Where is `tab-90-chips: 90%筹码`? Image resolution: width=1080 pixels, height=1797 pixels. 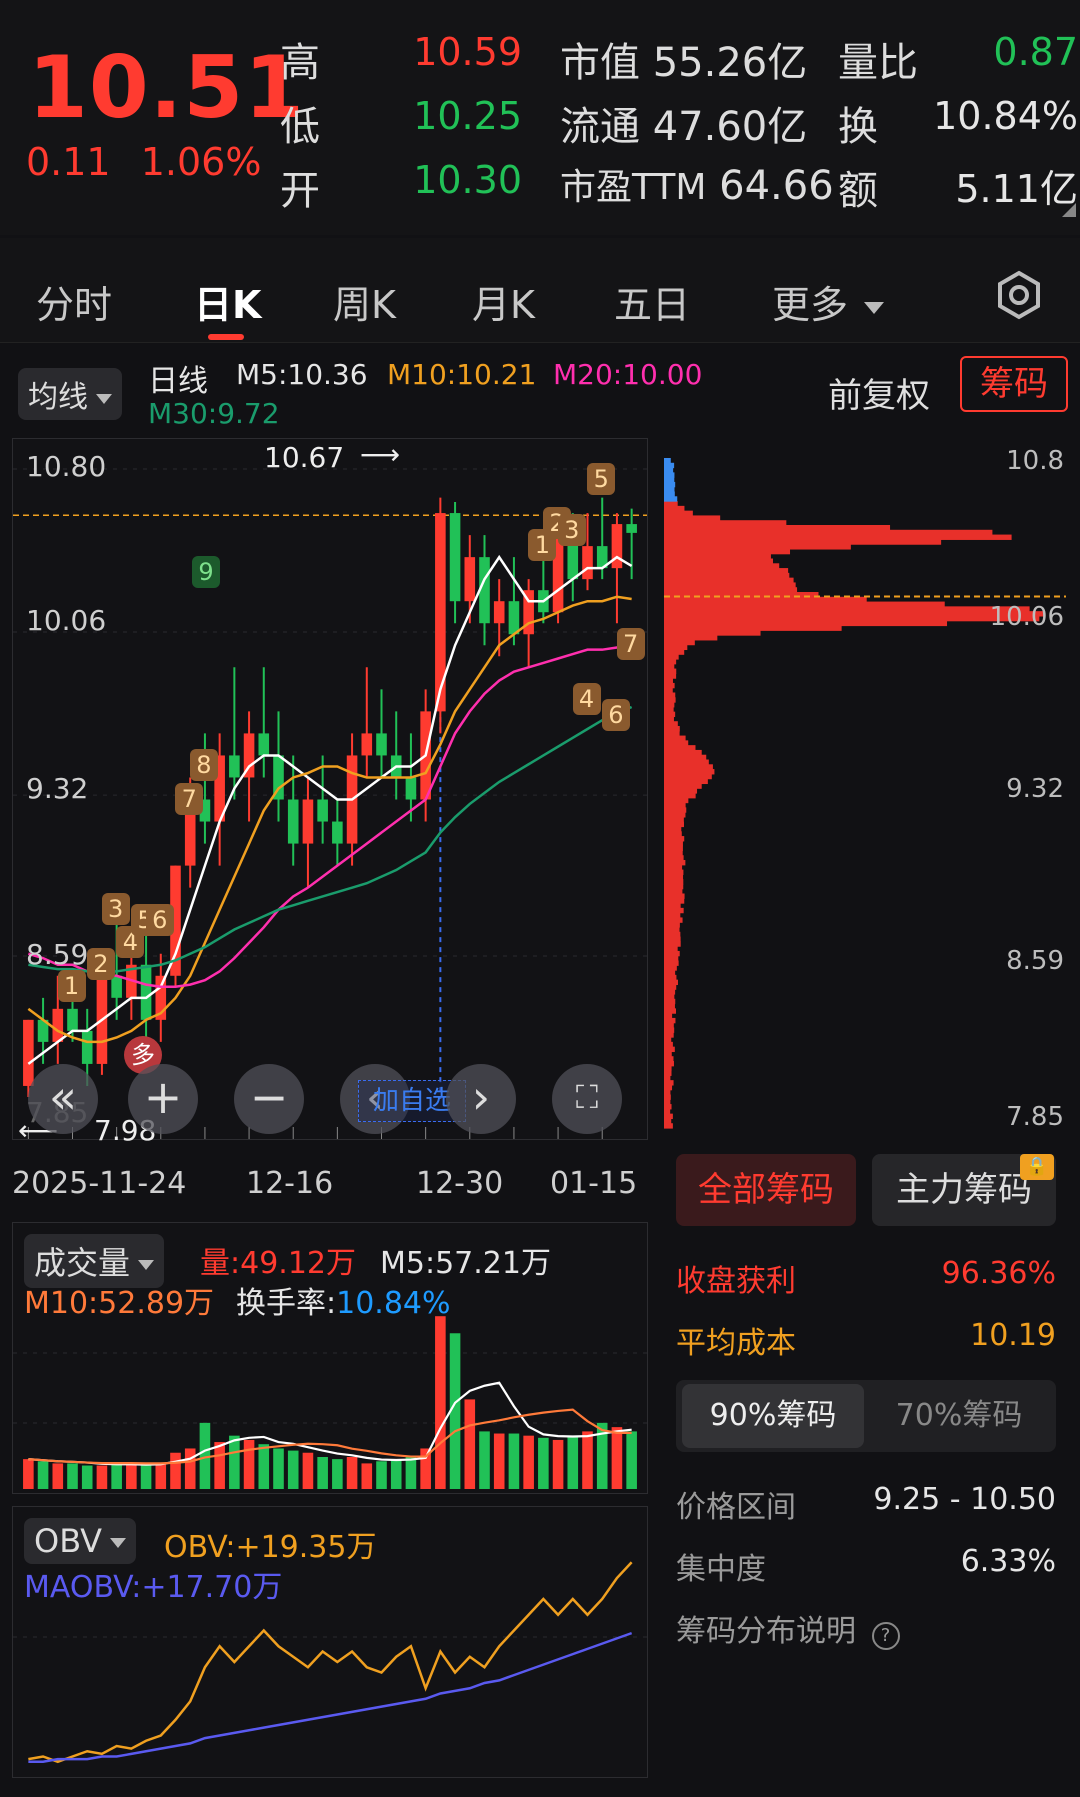
tab-90-chips: 90%筹码 is located at coordinates (773, 1416).